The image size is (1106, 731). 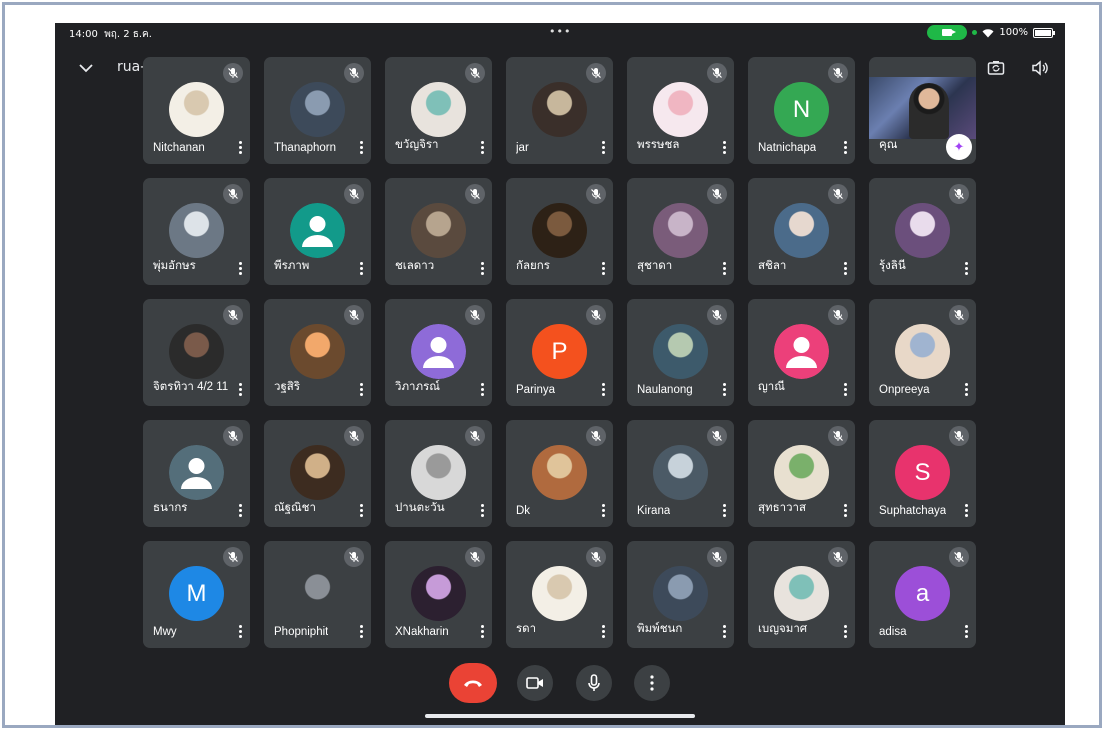 I want to click on camera-button, so click(x=535, y=683).